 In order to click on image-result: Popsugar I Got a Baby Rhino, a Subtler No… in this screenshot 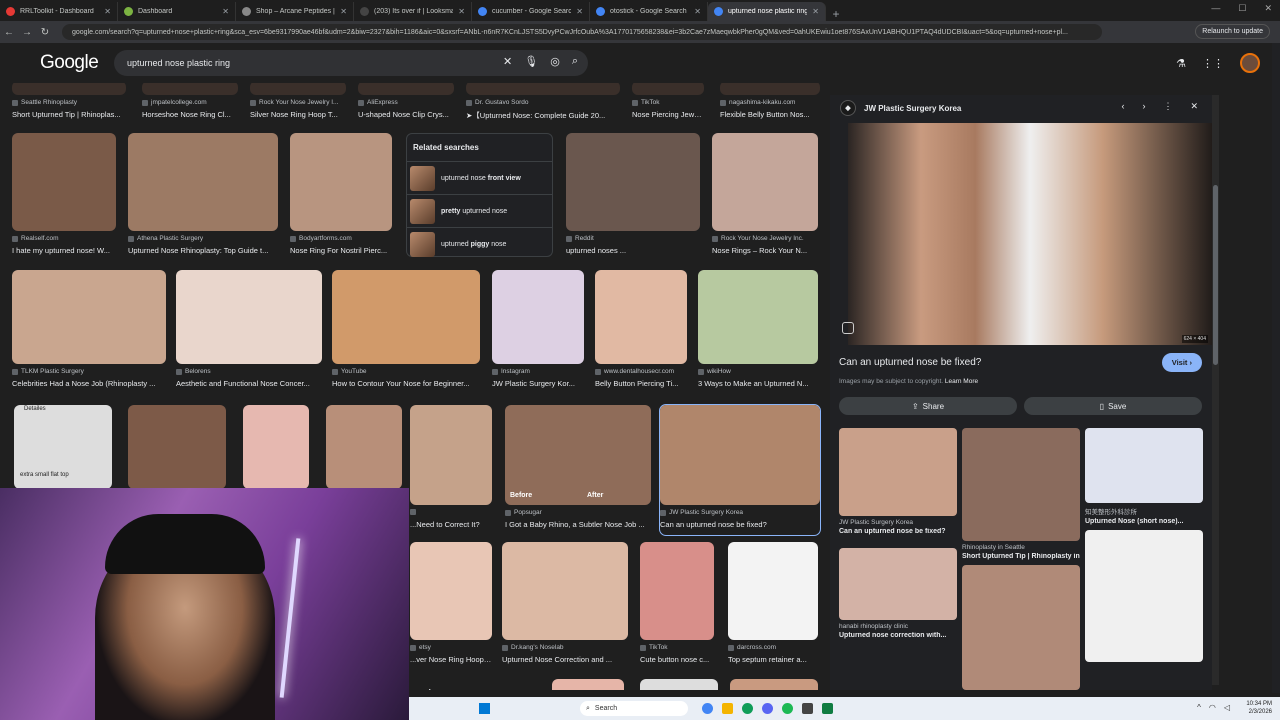, I will do `click(578, 470)`.